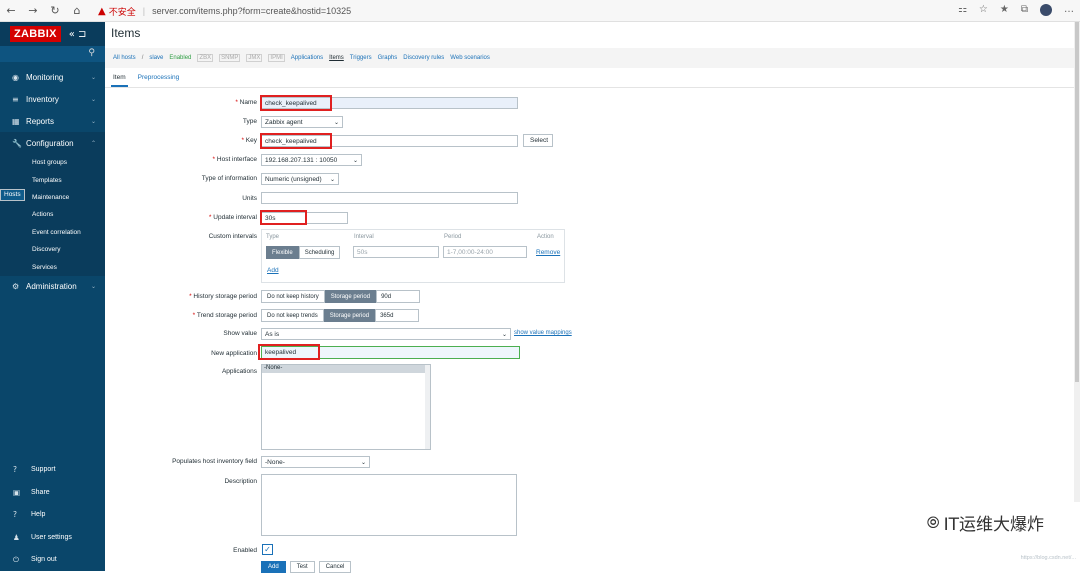 Image resolution: width=1080 pixels, height=573 pixels. What do you see at coordinates (292, 315) in the screenshot?
I see `trend-do-not-keep-option: Do not keep trends` at bounding box center [292, 315].